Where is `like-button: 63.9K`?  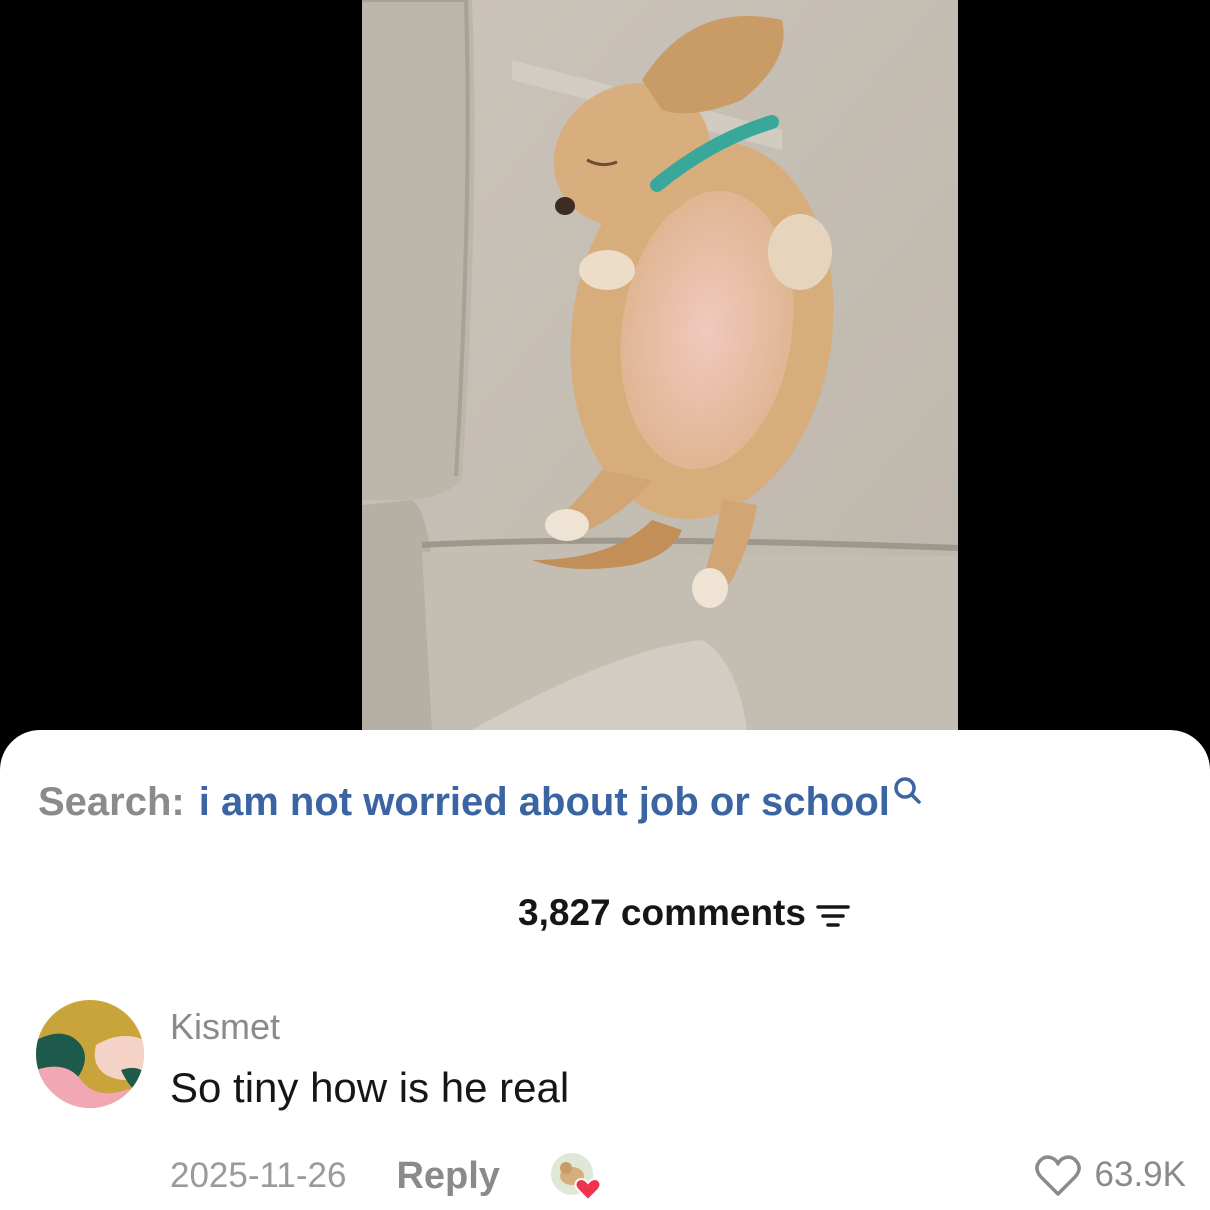 like-button: 63.9K is located at coordinates (1109, 1175).